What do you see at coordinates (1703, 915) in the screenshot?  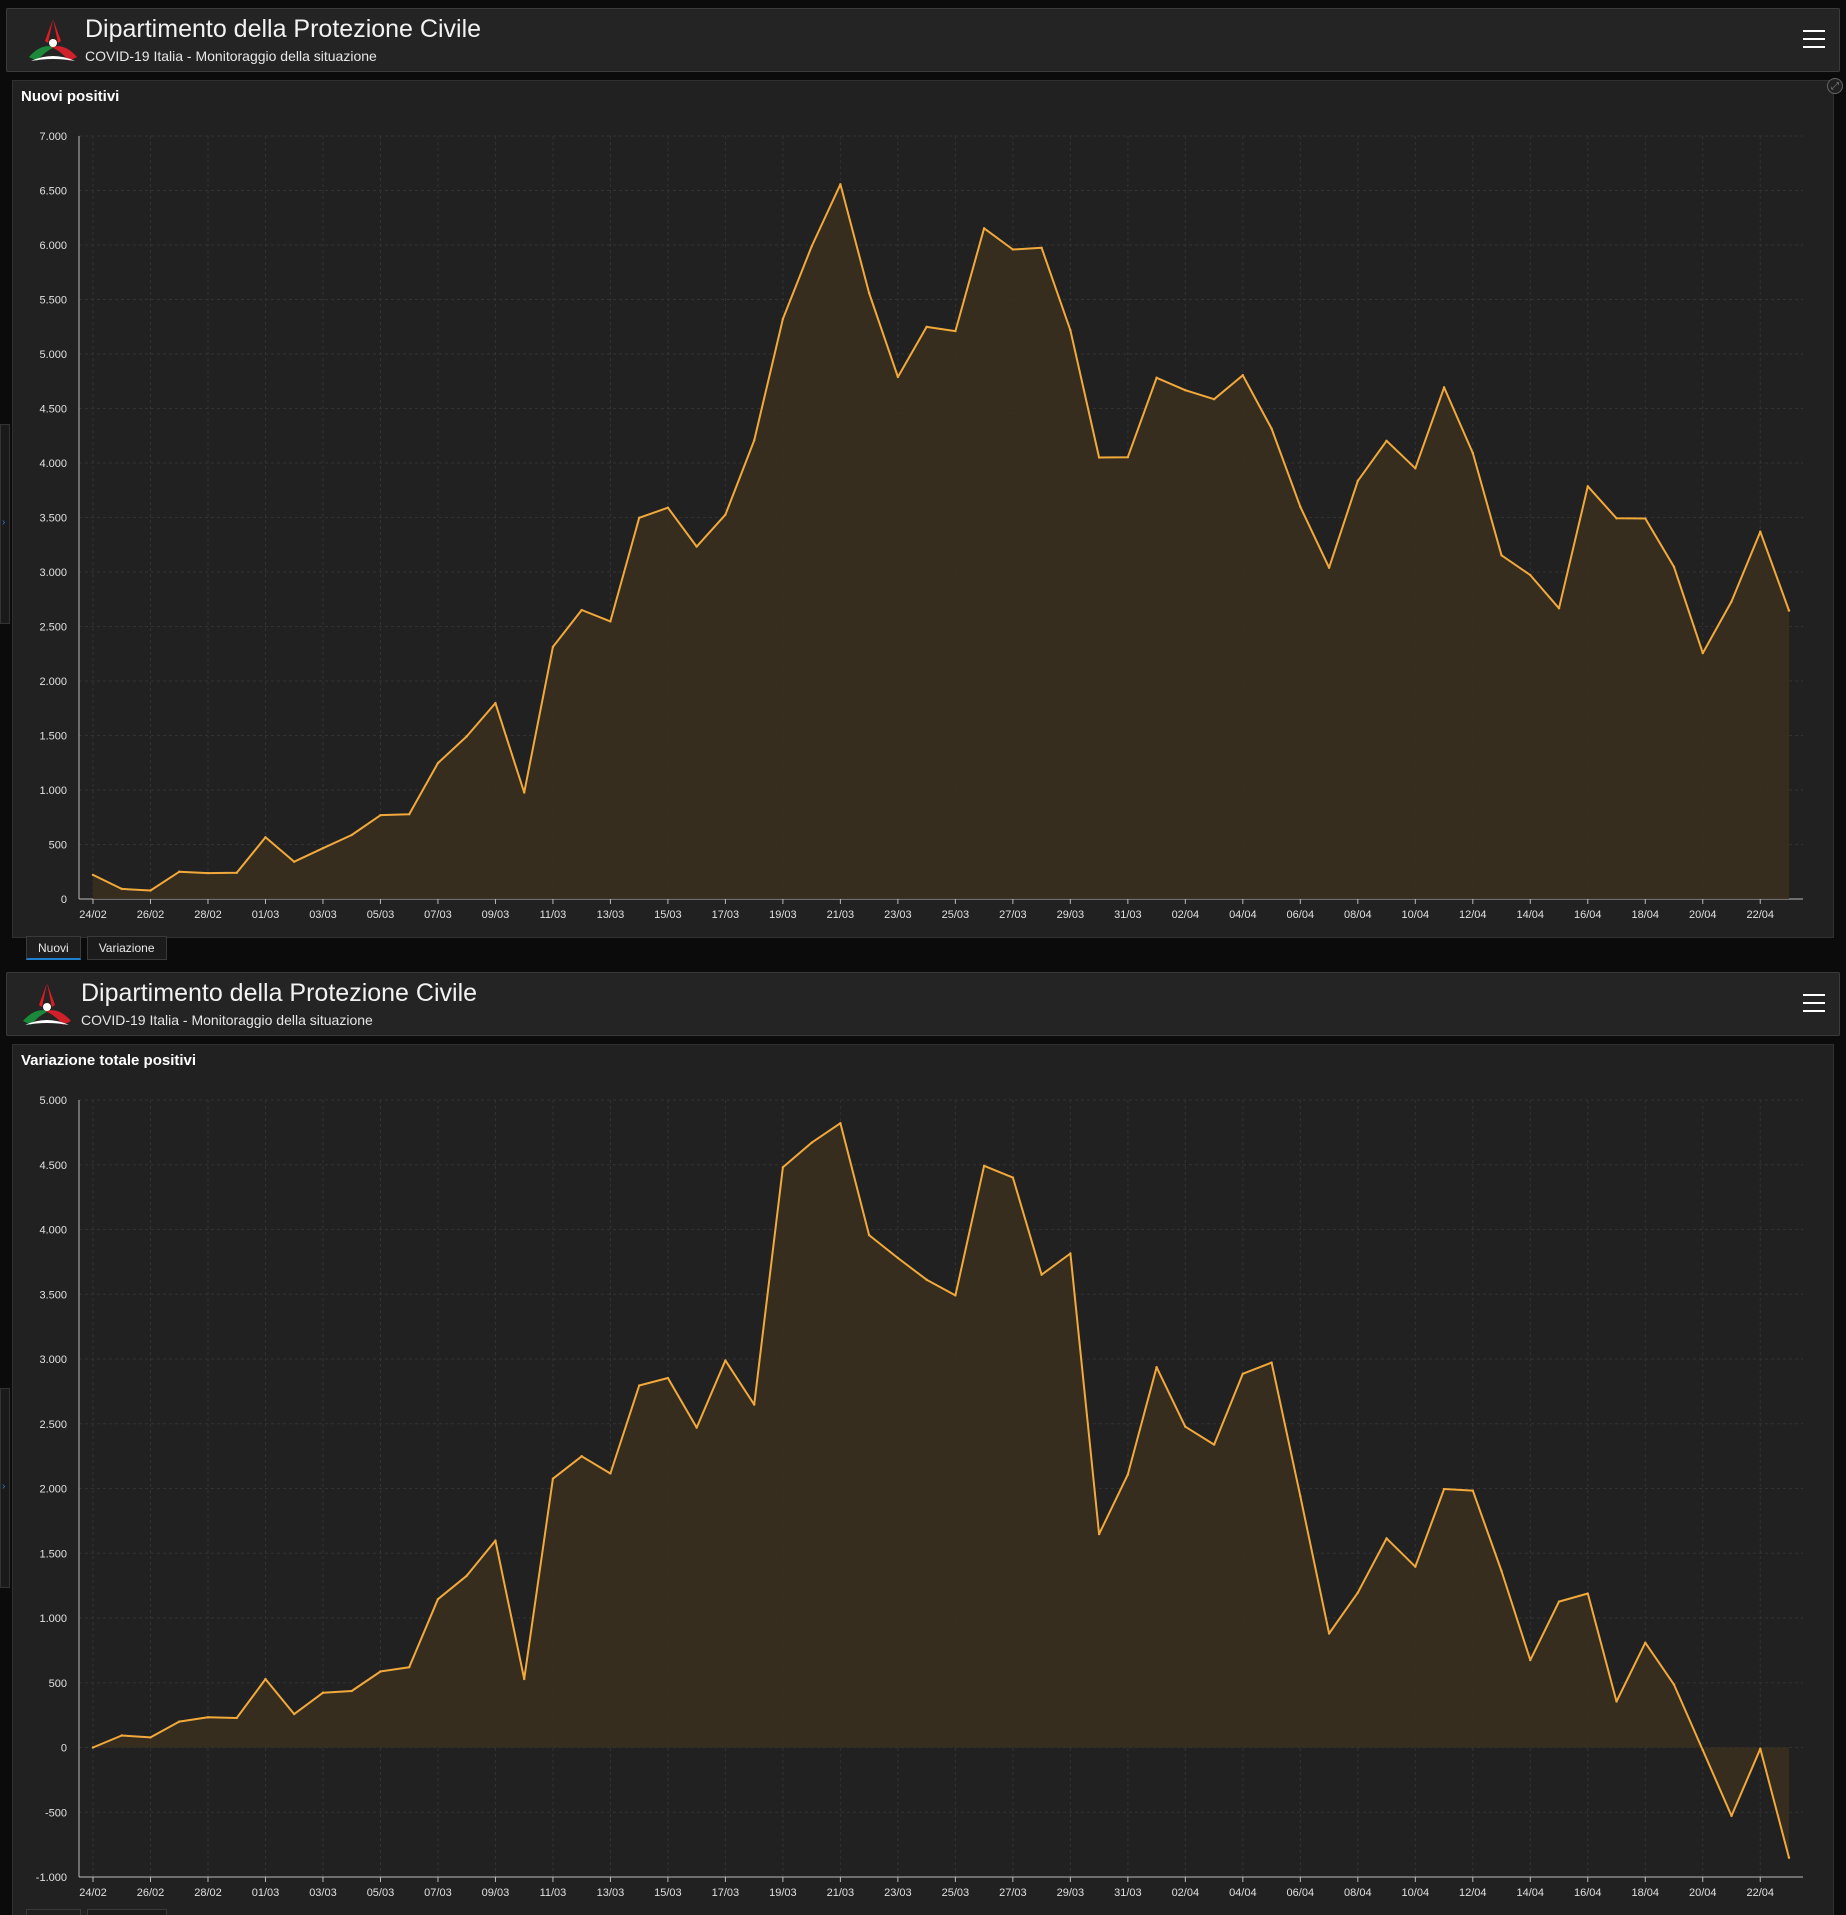 I see `x-tick-label: 20/04` at bounding box center [1703, 915].